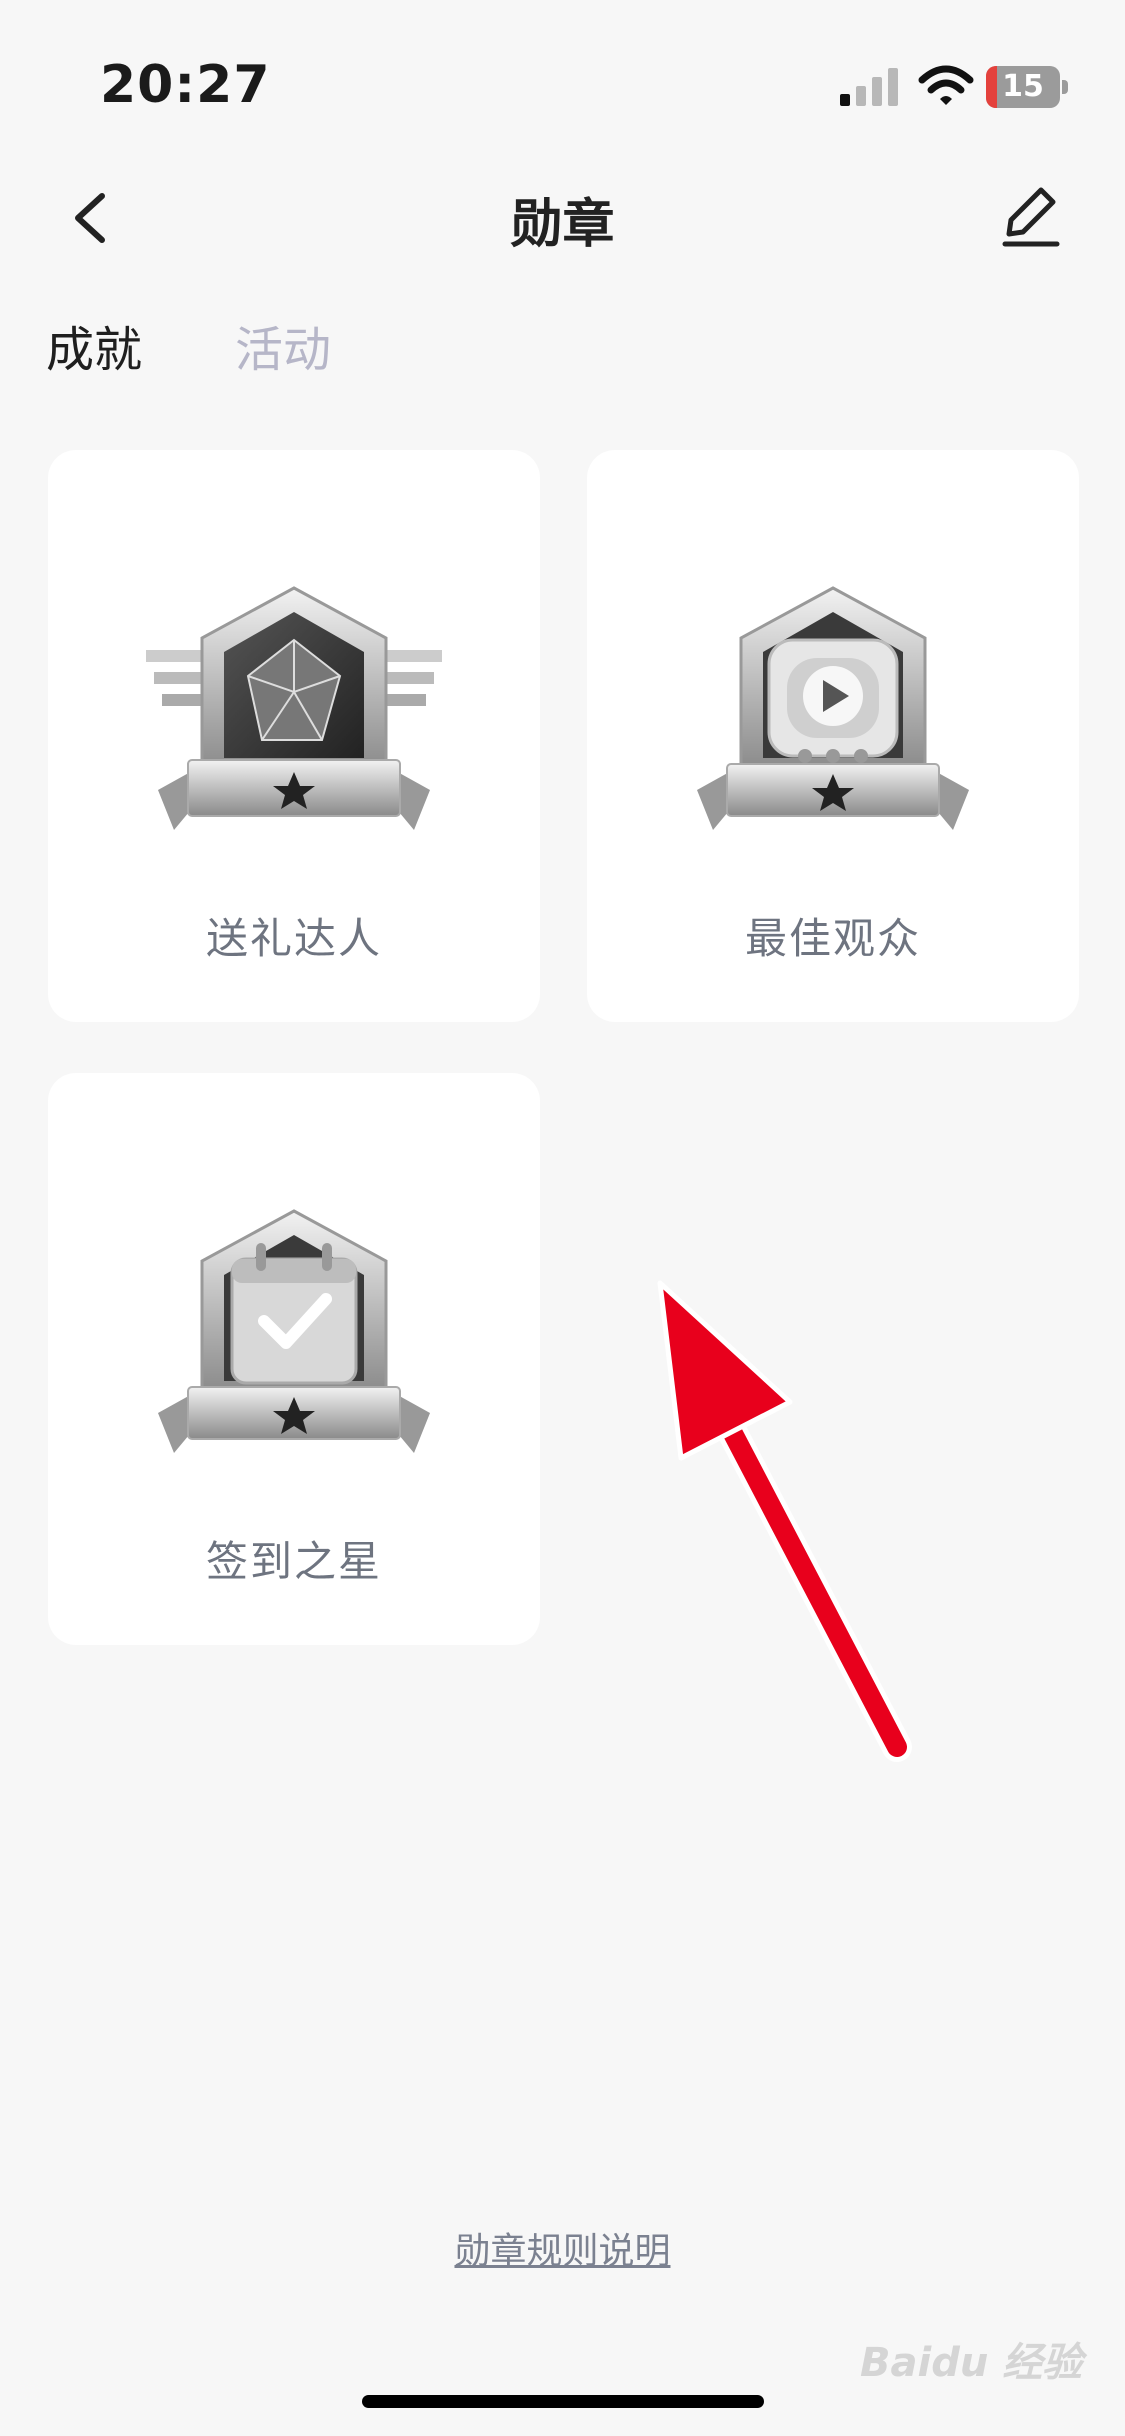 The image size is (1125, 2436). I want to click on badge-card-viewer: 最佳观众, so click(833, 736).